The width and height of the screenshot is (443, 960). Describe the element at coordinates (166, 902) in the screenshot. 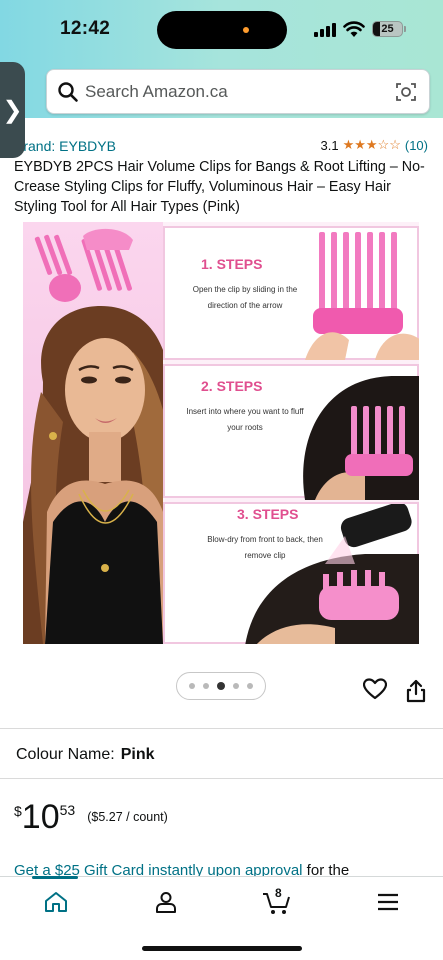

I see `account-icon` at that location.